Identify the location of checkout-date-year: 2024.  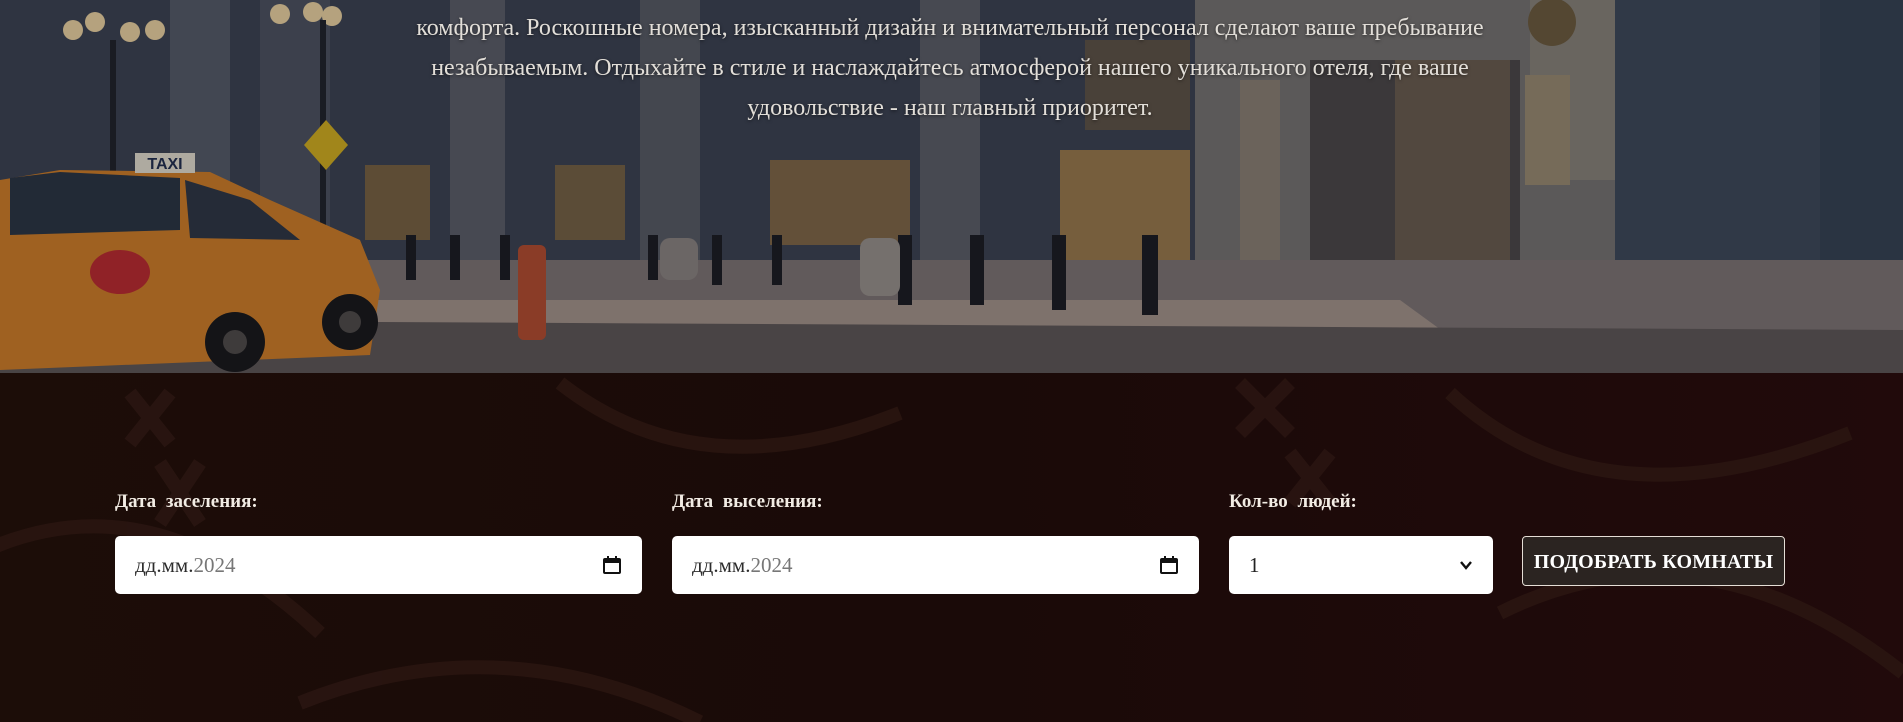
(771, 564).